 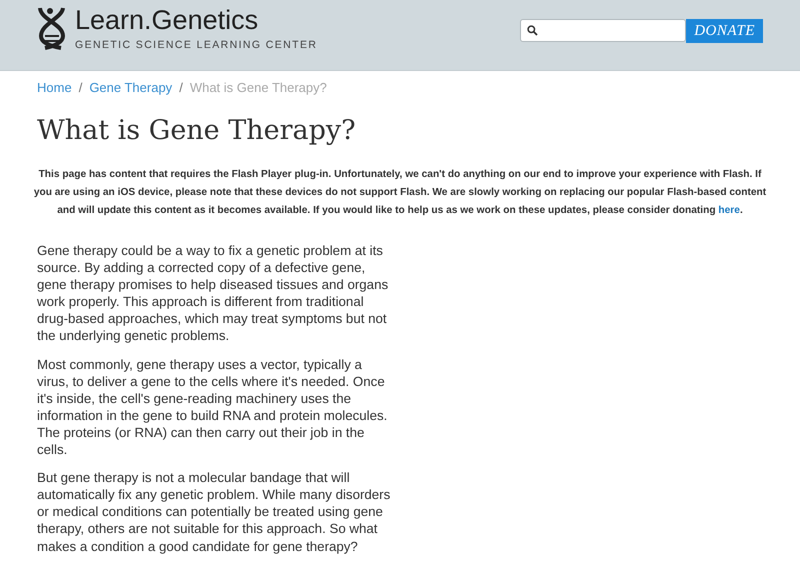 I want to click on search-field, so click(x=603, y=30).